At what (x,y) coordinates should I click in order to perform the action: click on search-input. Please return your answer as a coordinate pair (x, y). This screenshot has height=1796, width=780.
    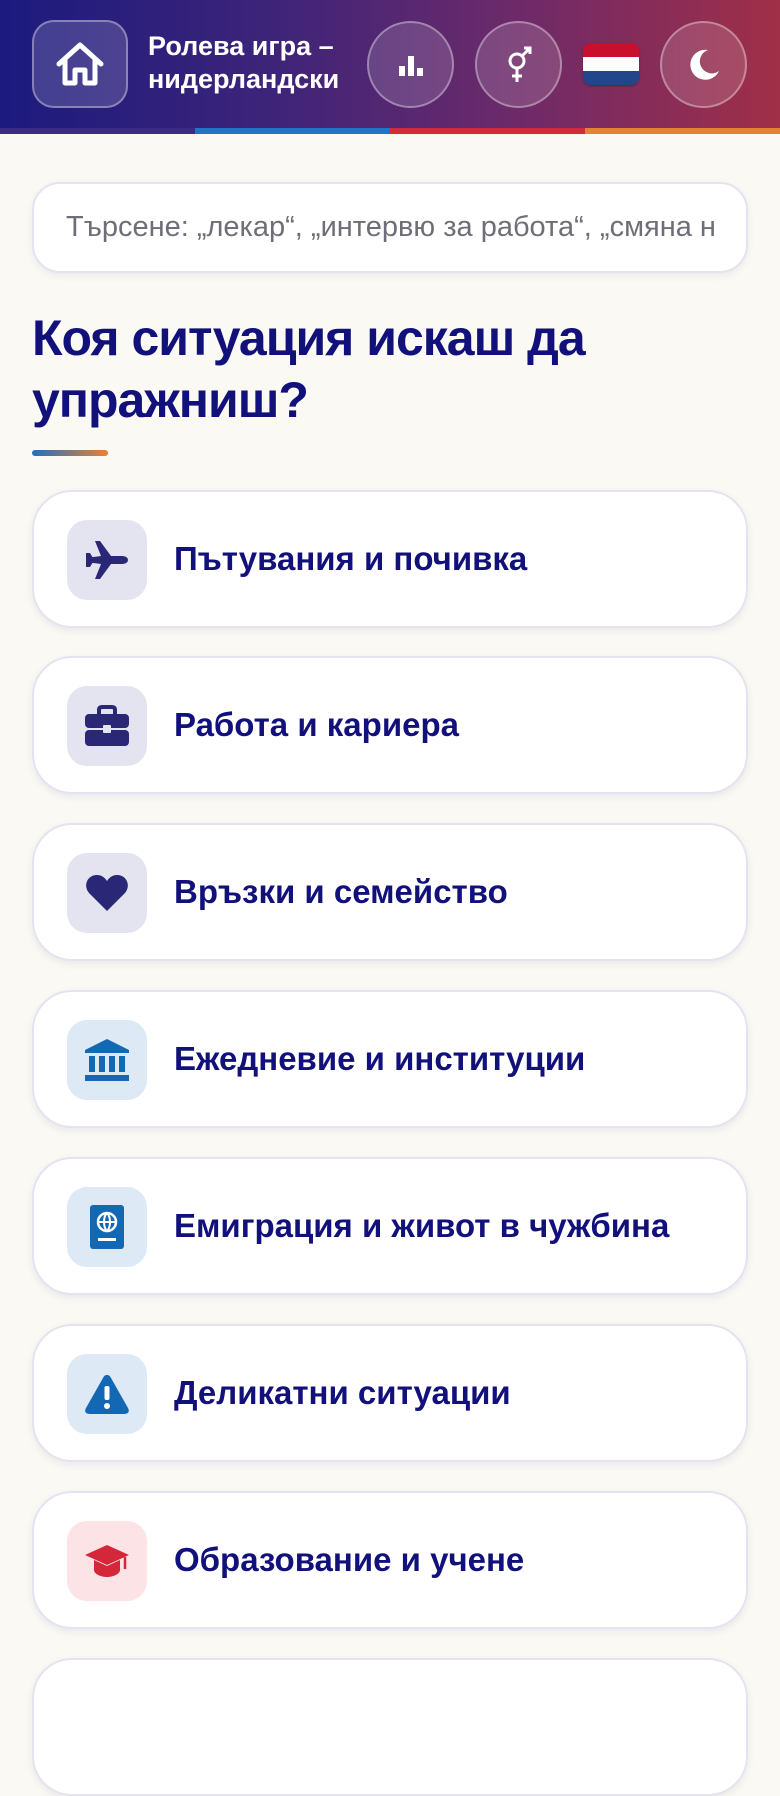
    Looking at the image, I should click on (390, 227).